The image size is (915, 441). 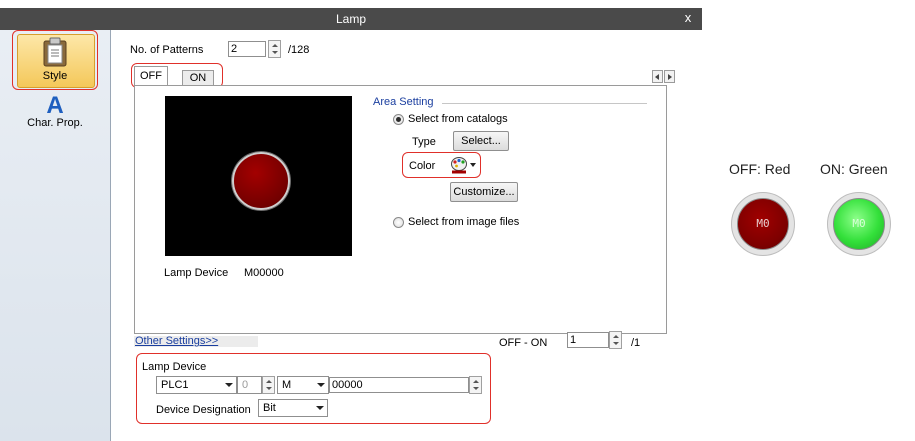 I want to click on sidebar-item-char-prop-label: Char. Prop., so click(x=55, y=123).